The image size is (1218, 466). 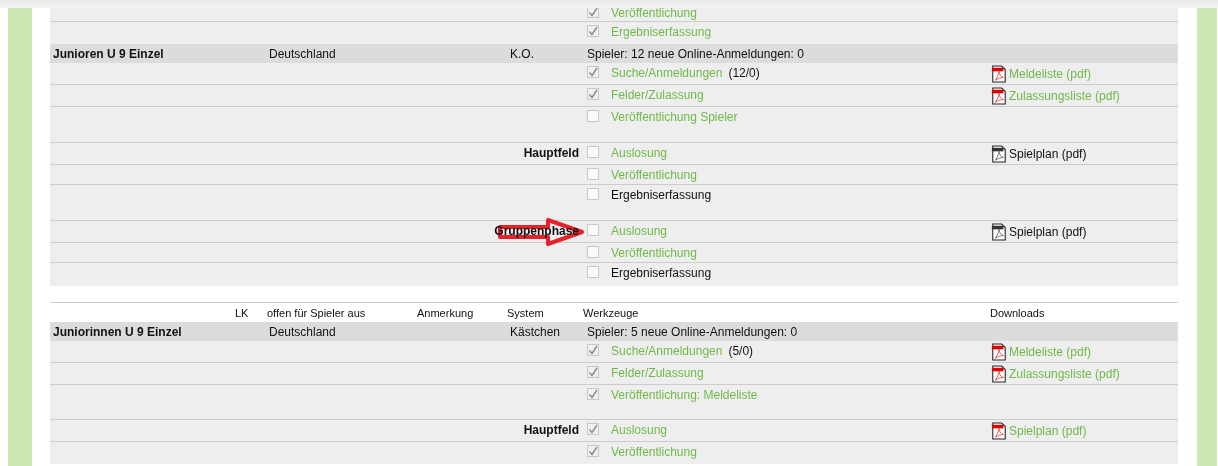 I want to click on tool-link: Veröffentlichung Spieler, so click(x=674, y=117).